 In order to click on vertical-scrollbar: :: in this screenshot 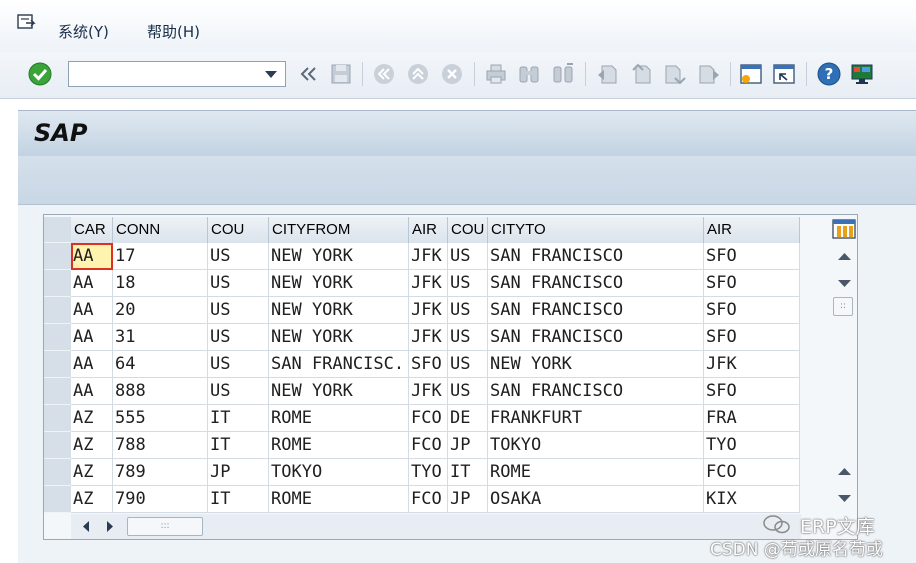, I will do `click(844, 365)`.